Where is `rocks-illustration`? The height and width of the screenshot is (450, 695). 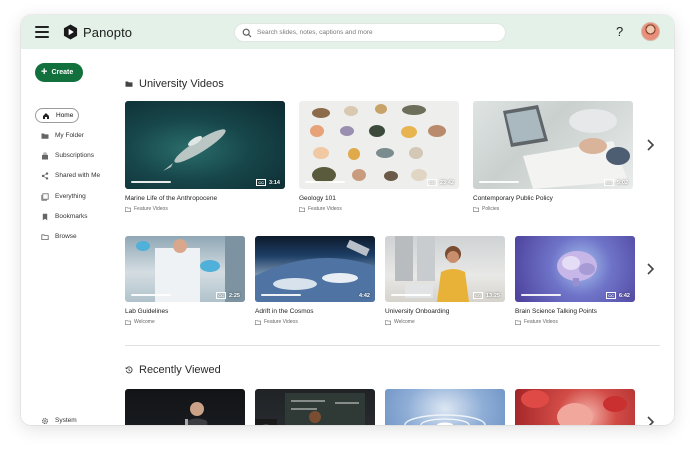 rocks-illustration is located at coordinates (378, 143).